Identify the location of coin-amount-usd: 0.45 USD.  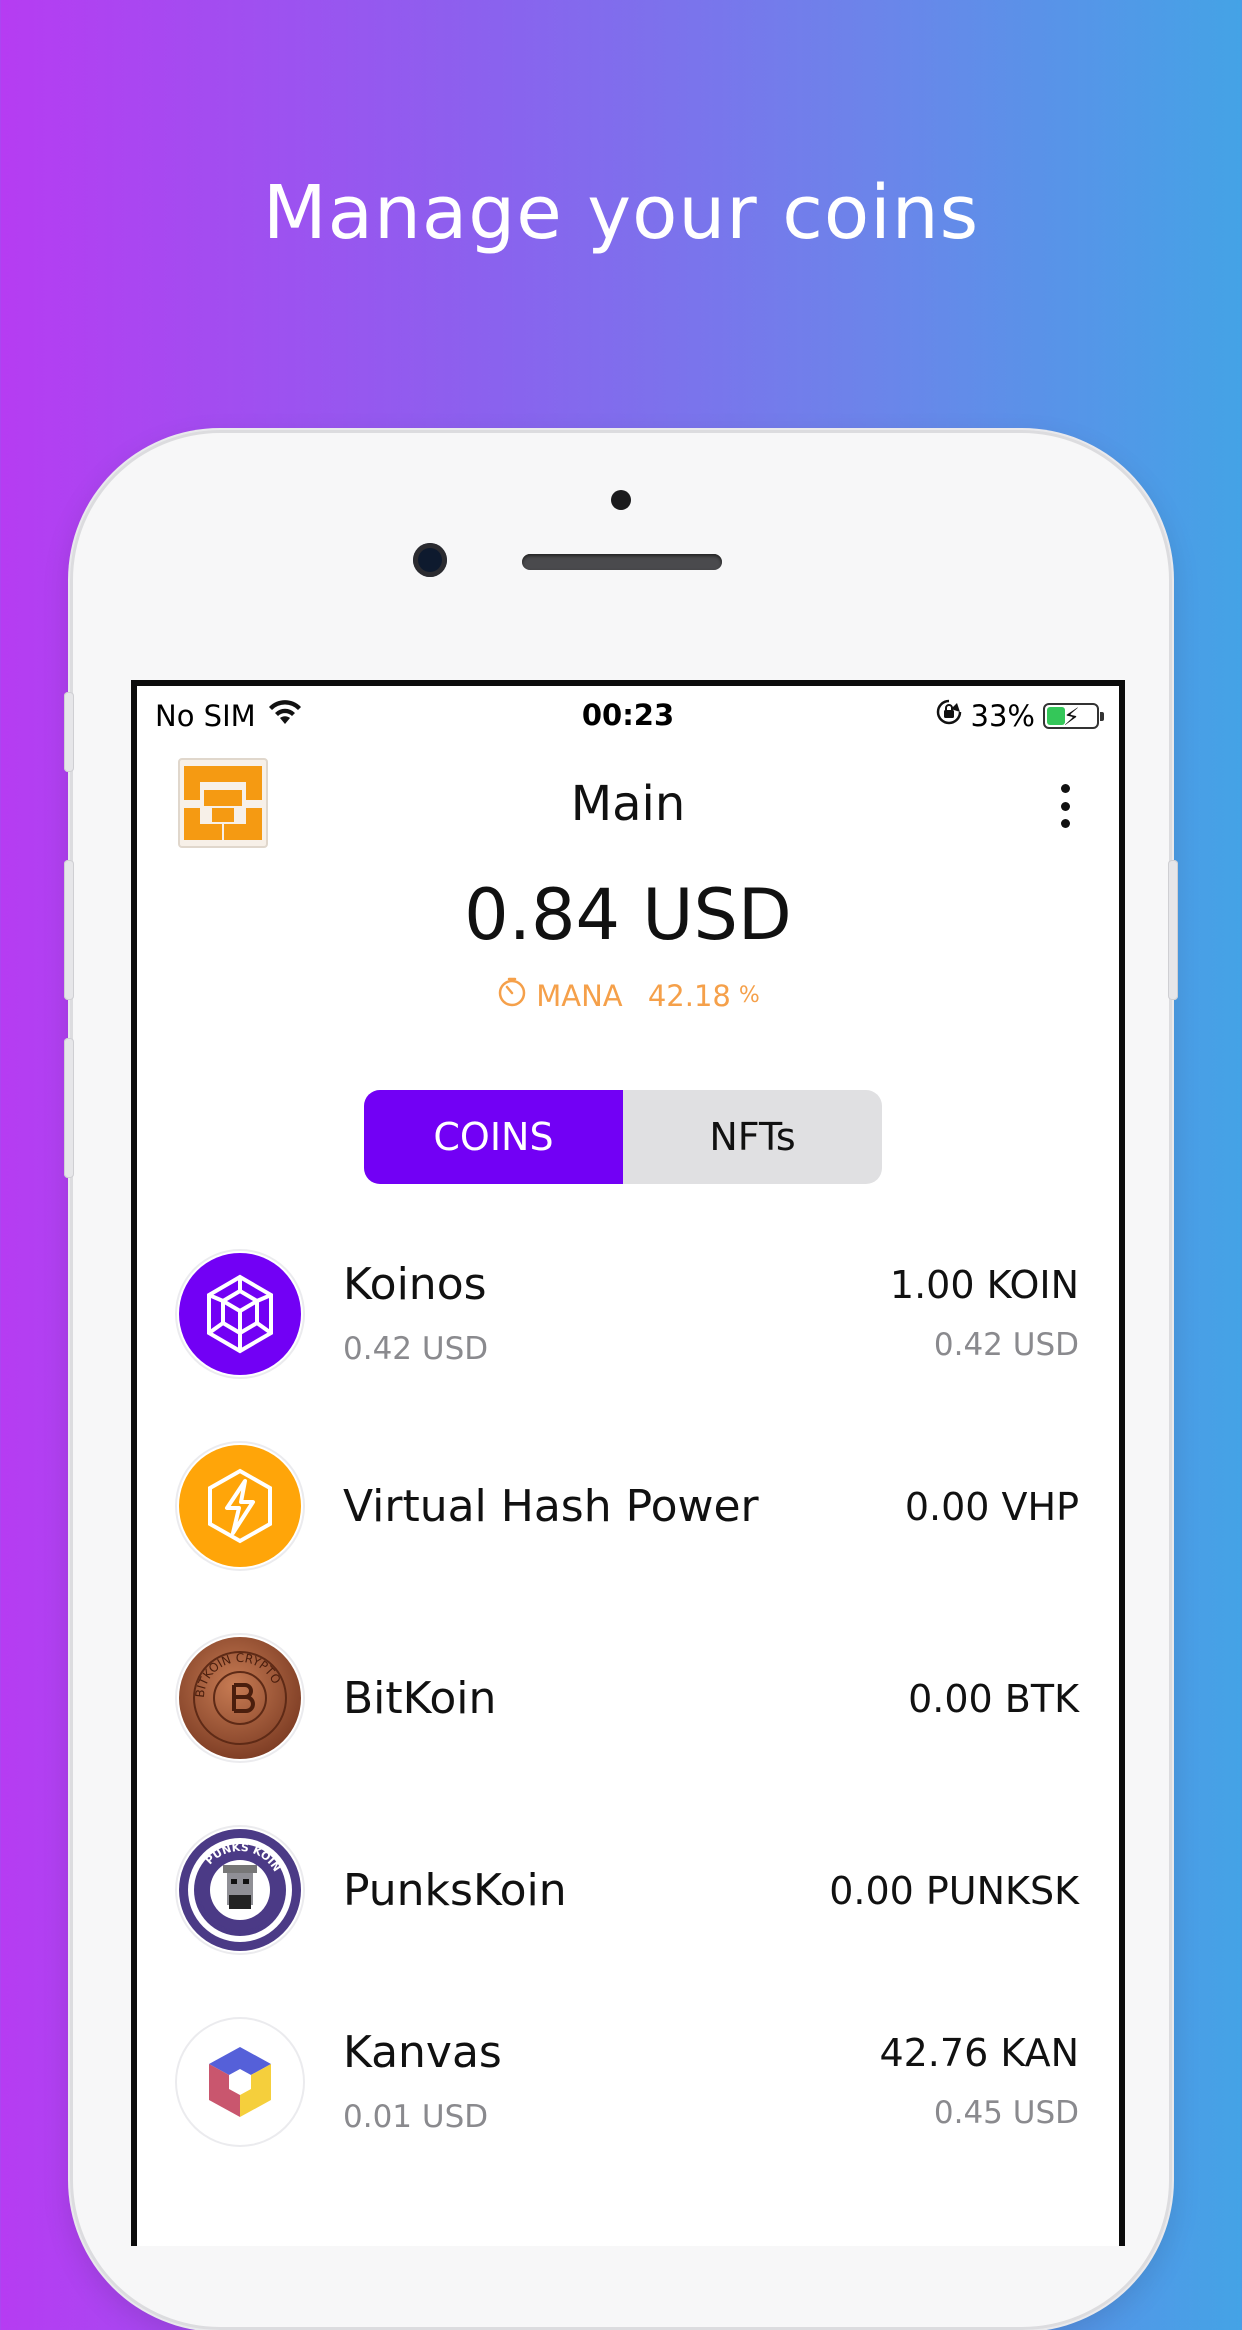
(1006, 2113).